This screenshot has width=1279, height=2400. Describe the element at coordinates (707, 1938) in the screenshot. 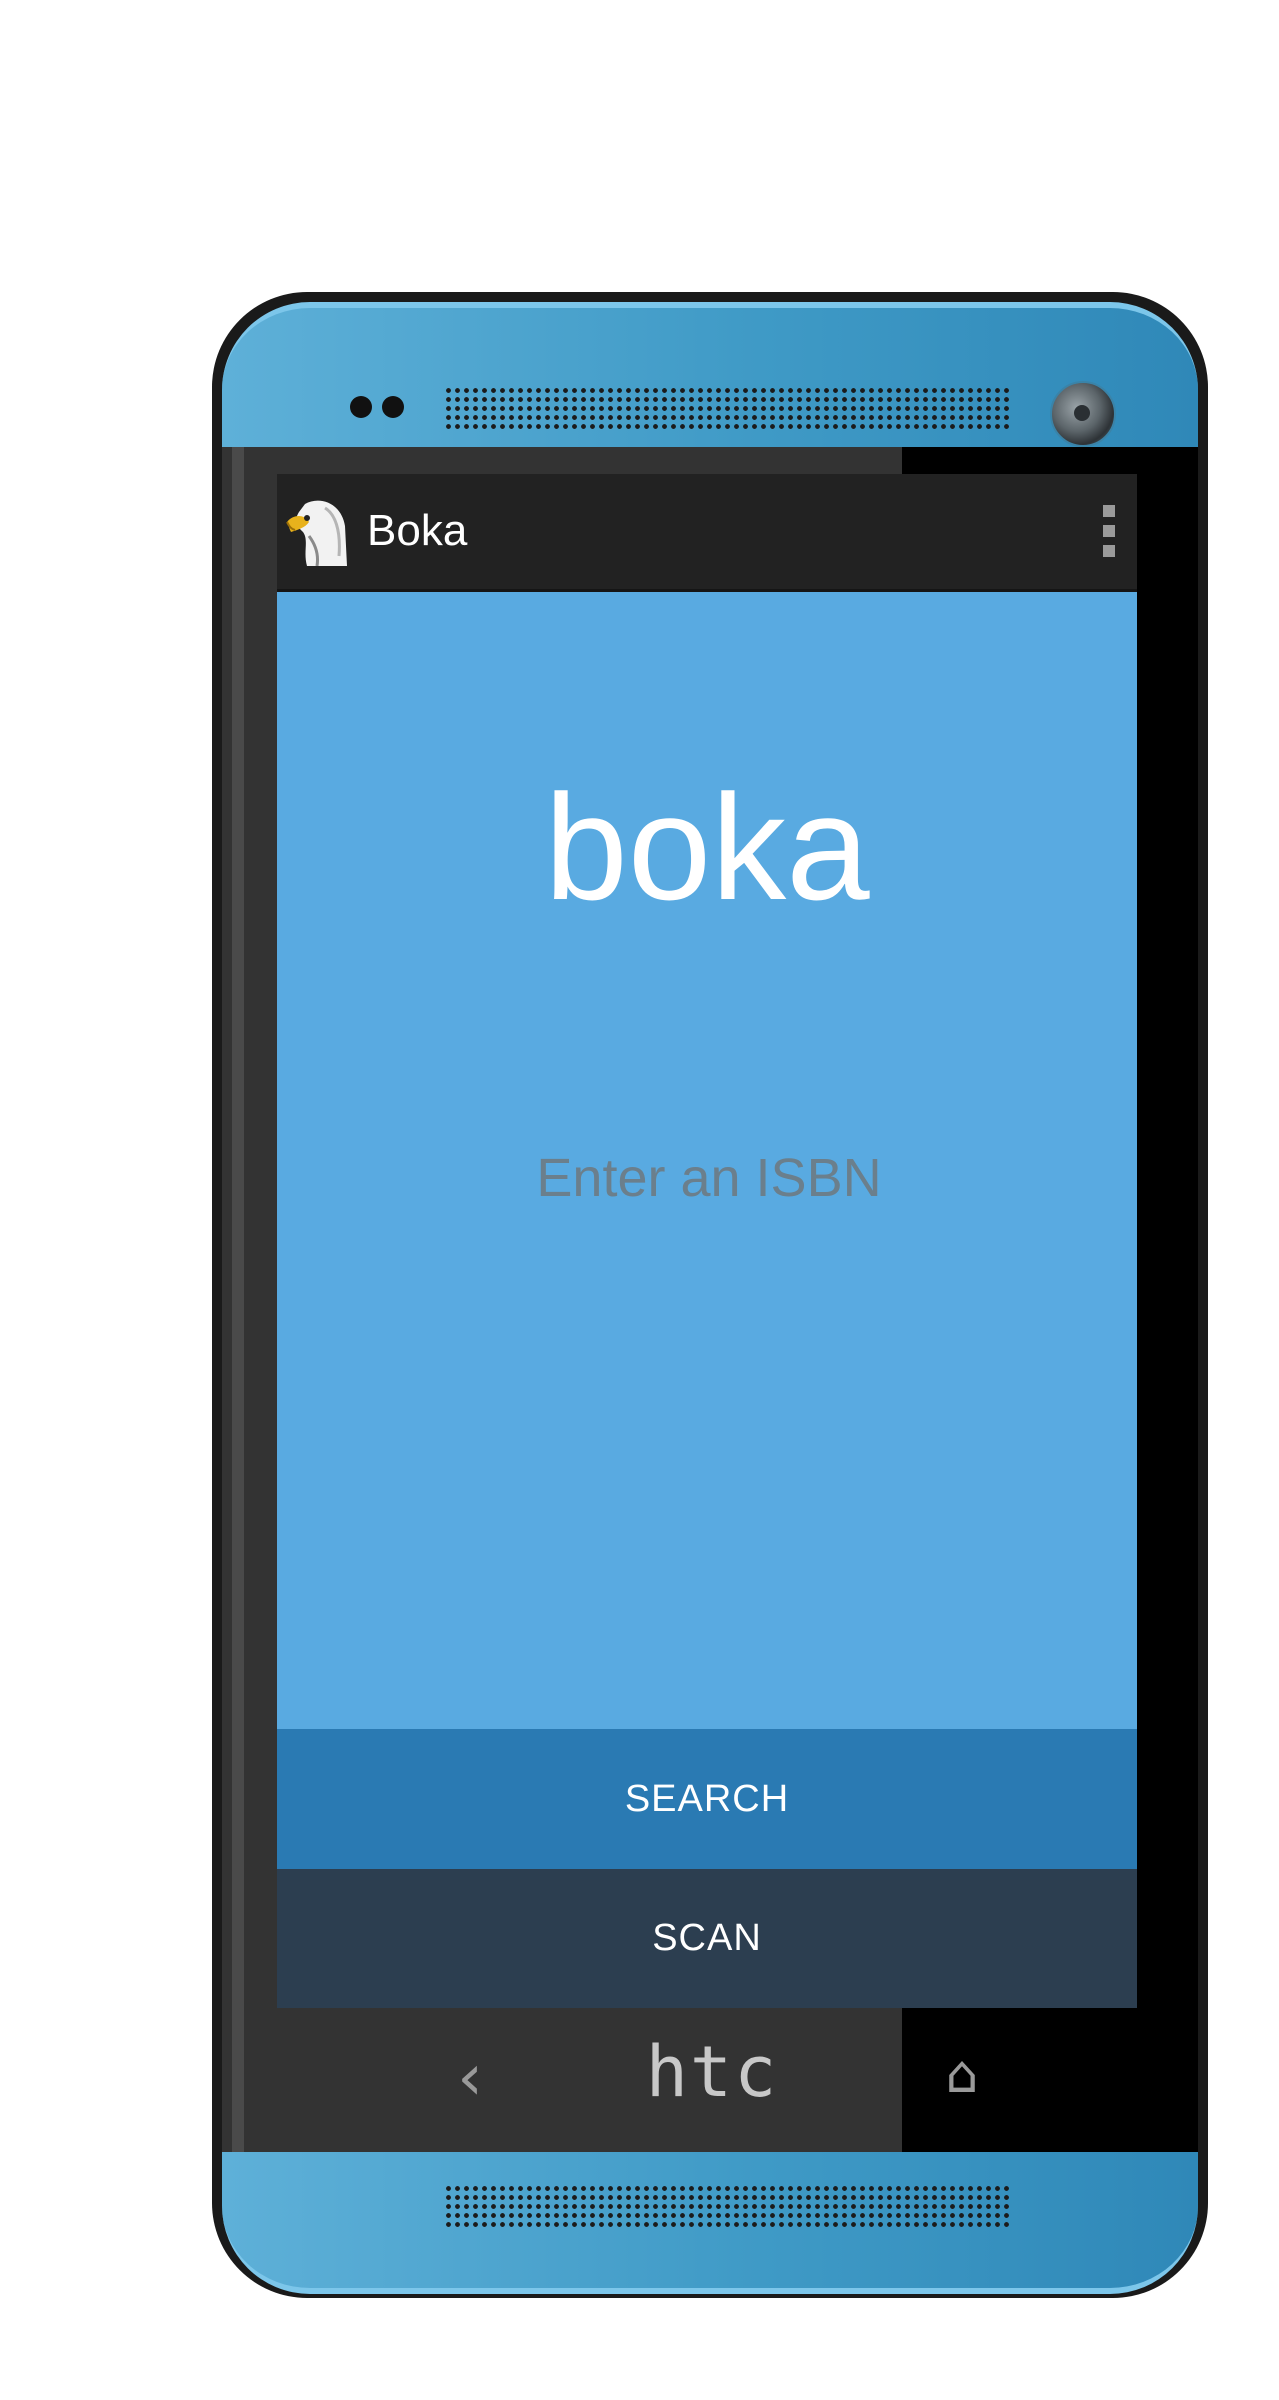

I see `scan-button: SCAN` at that location.